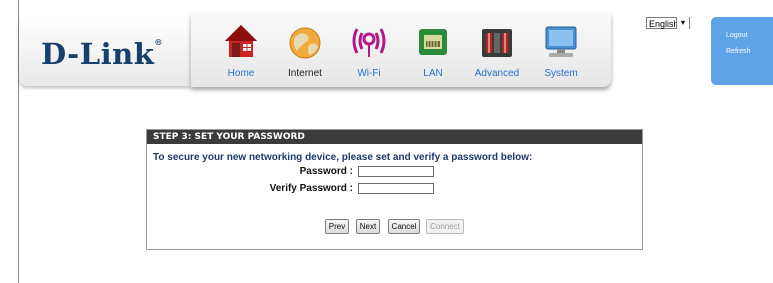  I want to click on nav-label-system: System, so click(561, 73).